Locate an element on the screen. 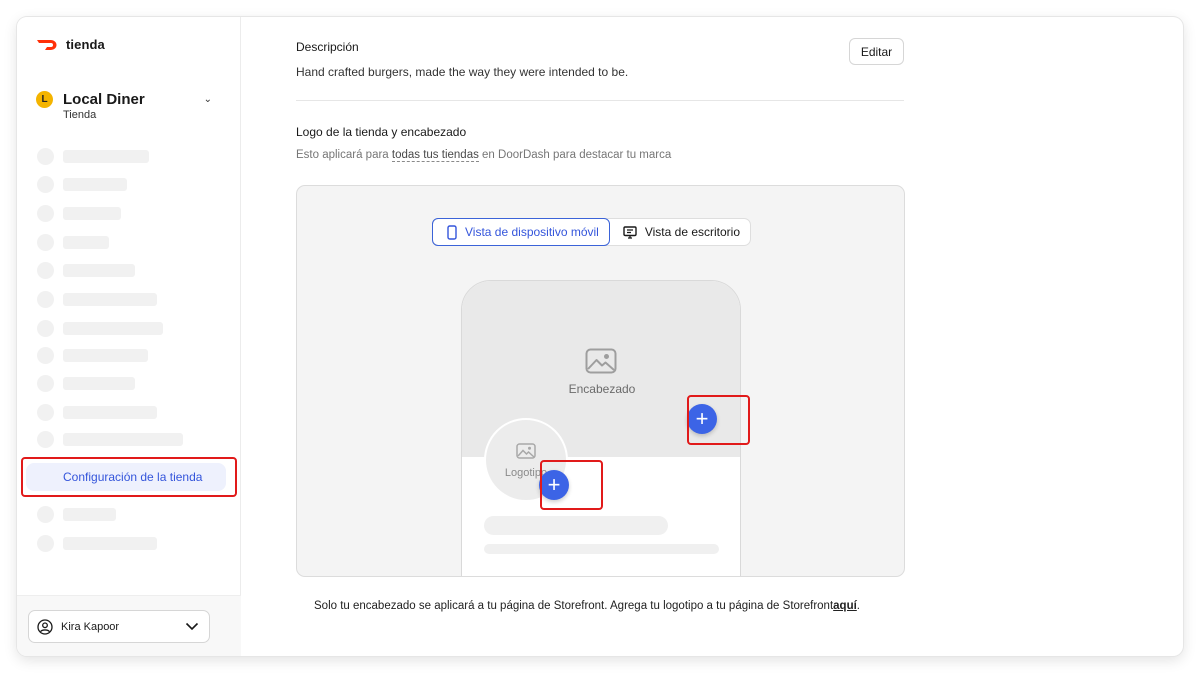  chevron-down-icon is located at coordinates (192, 626).